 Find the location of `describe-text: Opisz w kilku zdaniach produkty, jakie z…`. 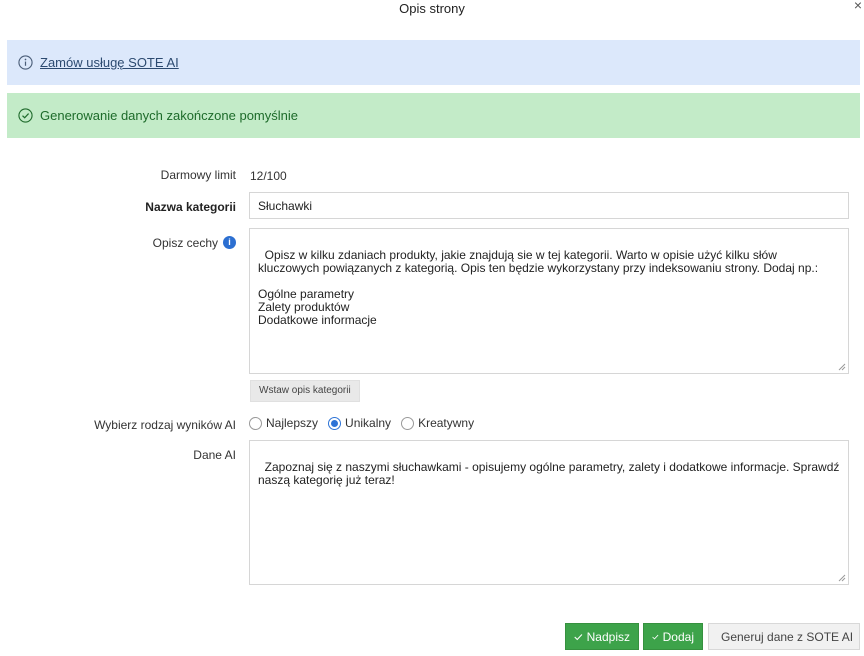

describe-text: Opisz w kilku zdaniach produkty, jakie z… is located at coordinates (538, 287).